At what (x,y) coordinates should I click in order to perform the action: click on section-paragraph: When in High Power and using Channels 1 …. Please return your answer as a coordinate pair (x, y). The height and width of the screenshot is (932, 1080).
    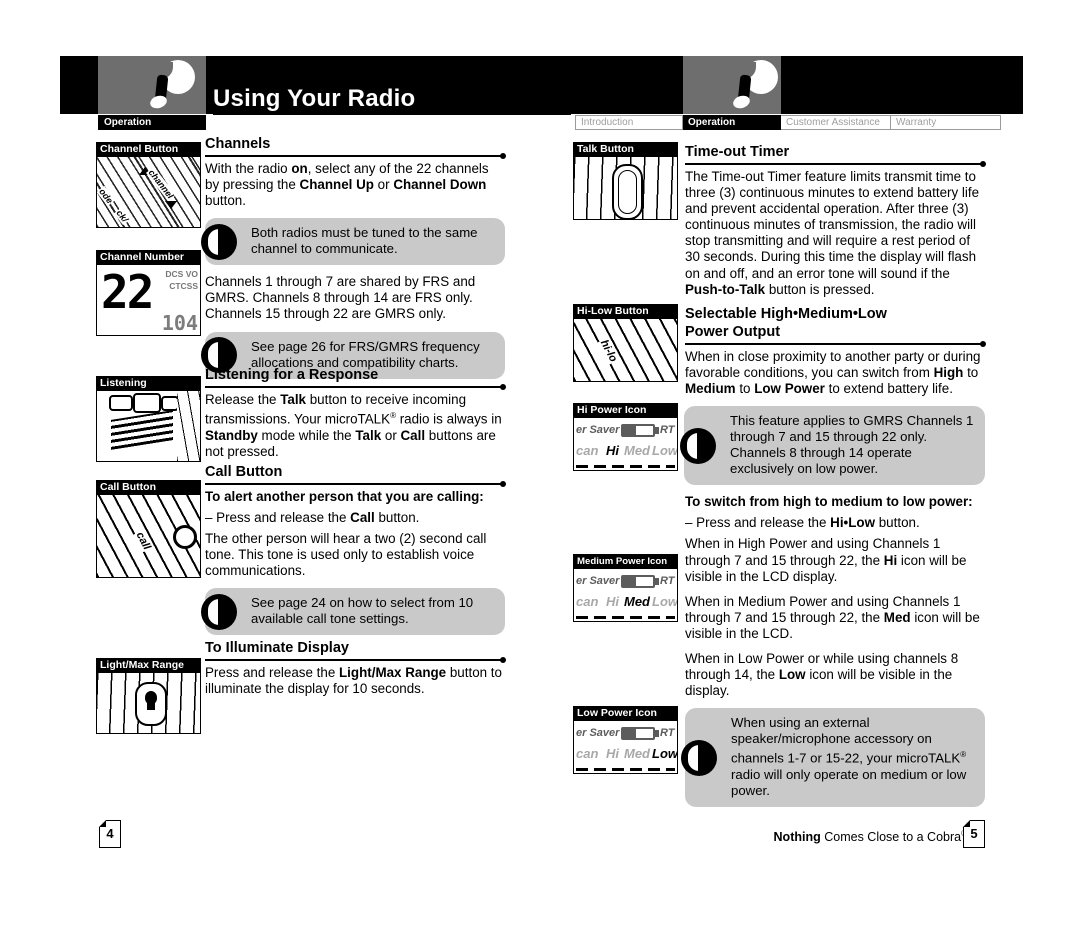
    Looking at the image, I should click on (826, 560).